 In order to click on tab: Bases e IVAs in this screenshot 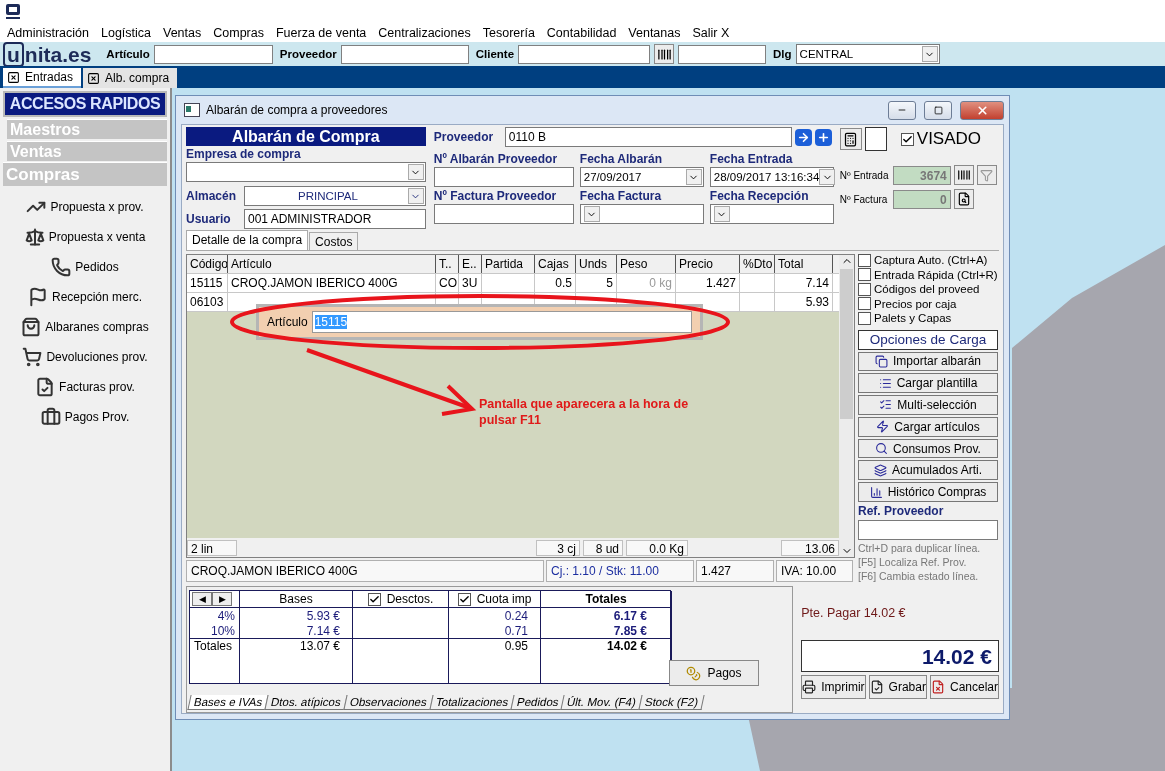, I will do `click(228, 702)`.